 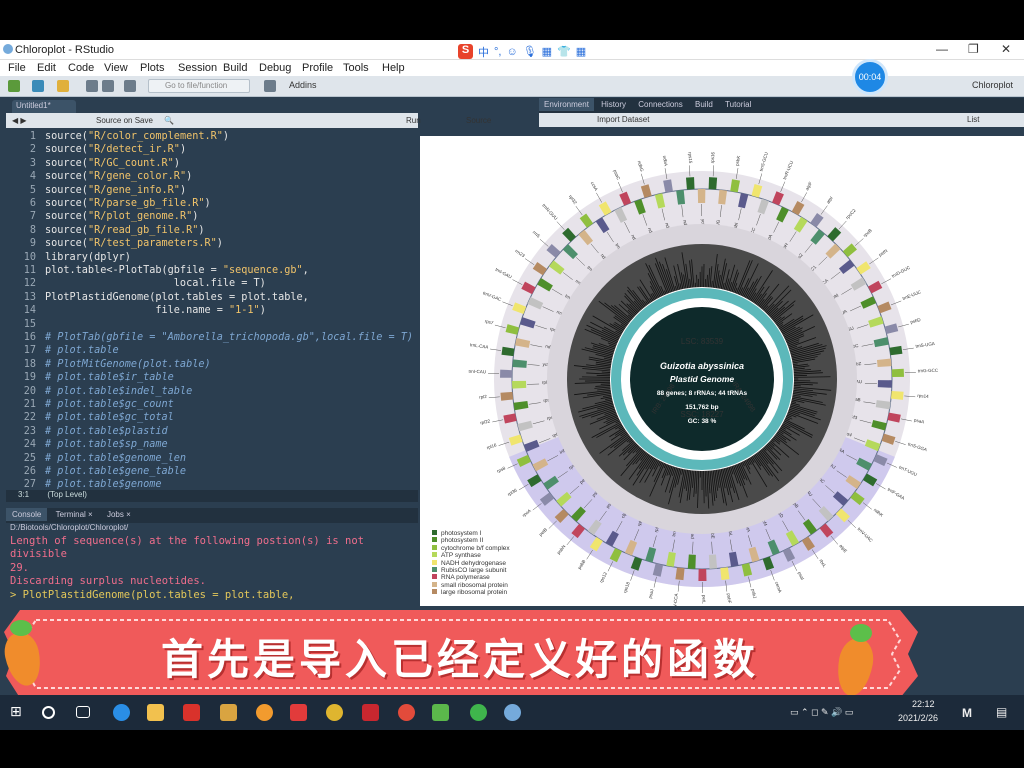 What do you see at coordinates (821, 712) in the screenshot?
I see `tray-icons: ▭ ⌃ ◻ ✎ 🔊 ▭` at bounding box center [821, 712].